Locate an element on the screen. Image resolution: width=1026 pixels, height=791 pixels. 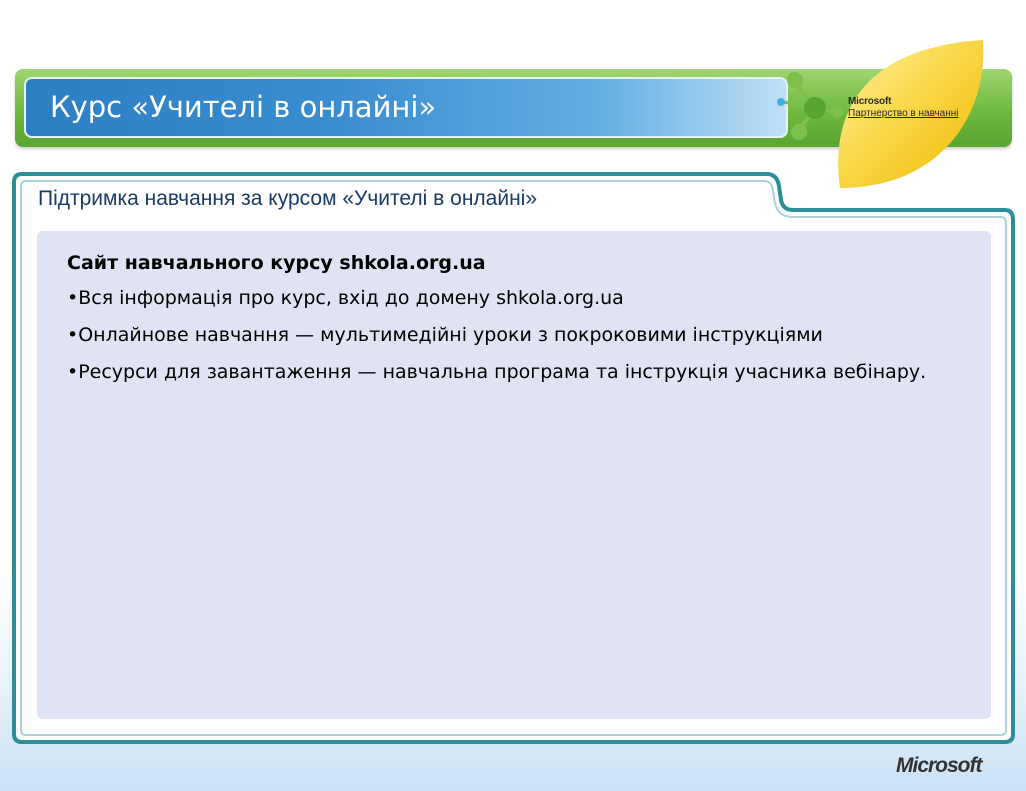
microsoft-logo: Microsoft is located at coordinates (939, 765).